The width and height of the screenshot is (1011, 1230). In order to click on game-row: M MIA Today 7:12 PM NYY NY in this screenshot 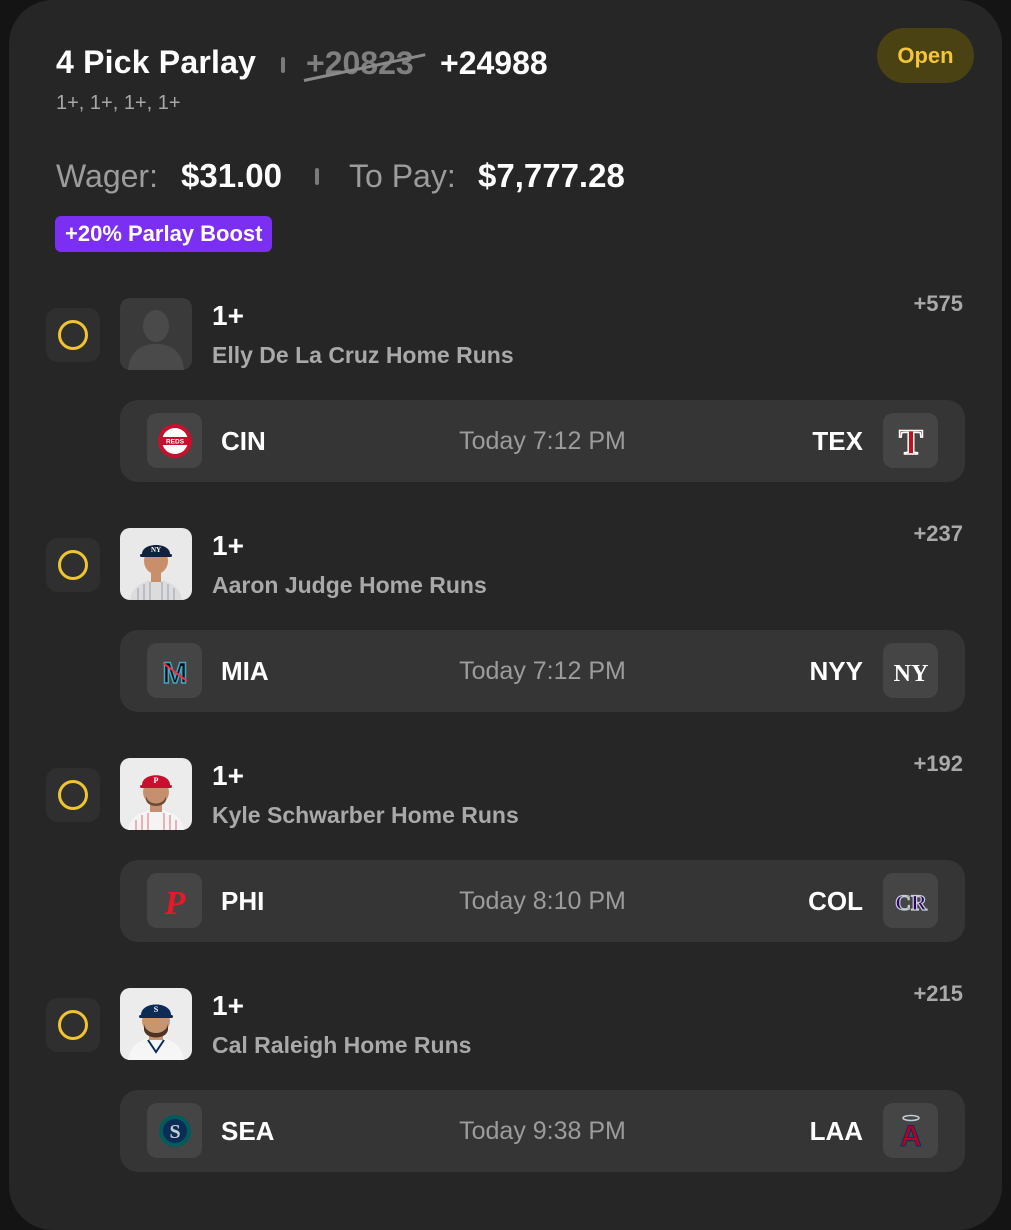, I will do `click(542, 671)`.